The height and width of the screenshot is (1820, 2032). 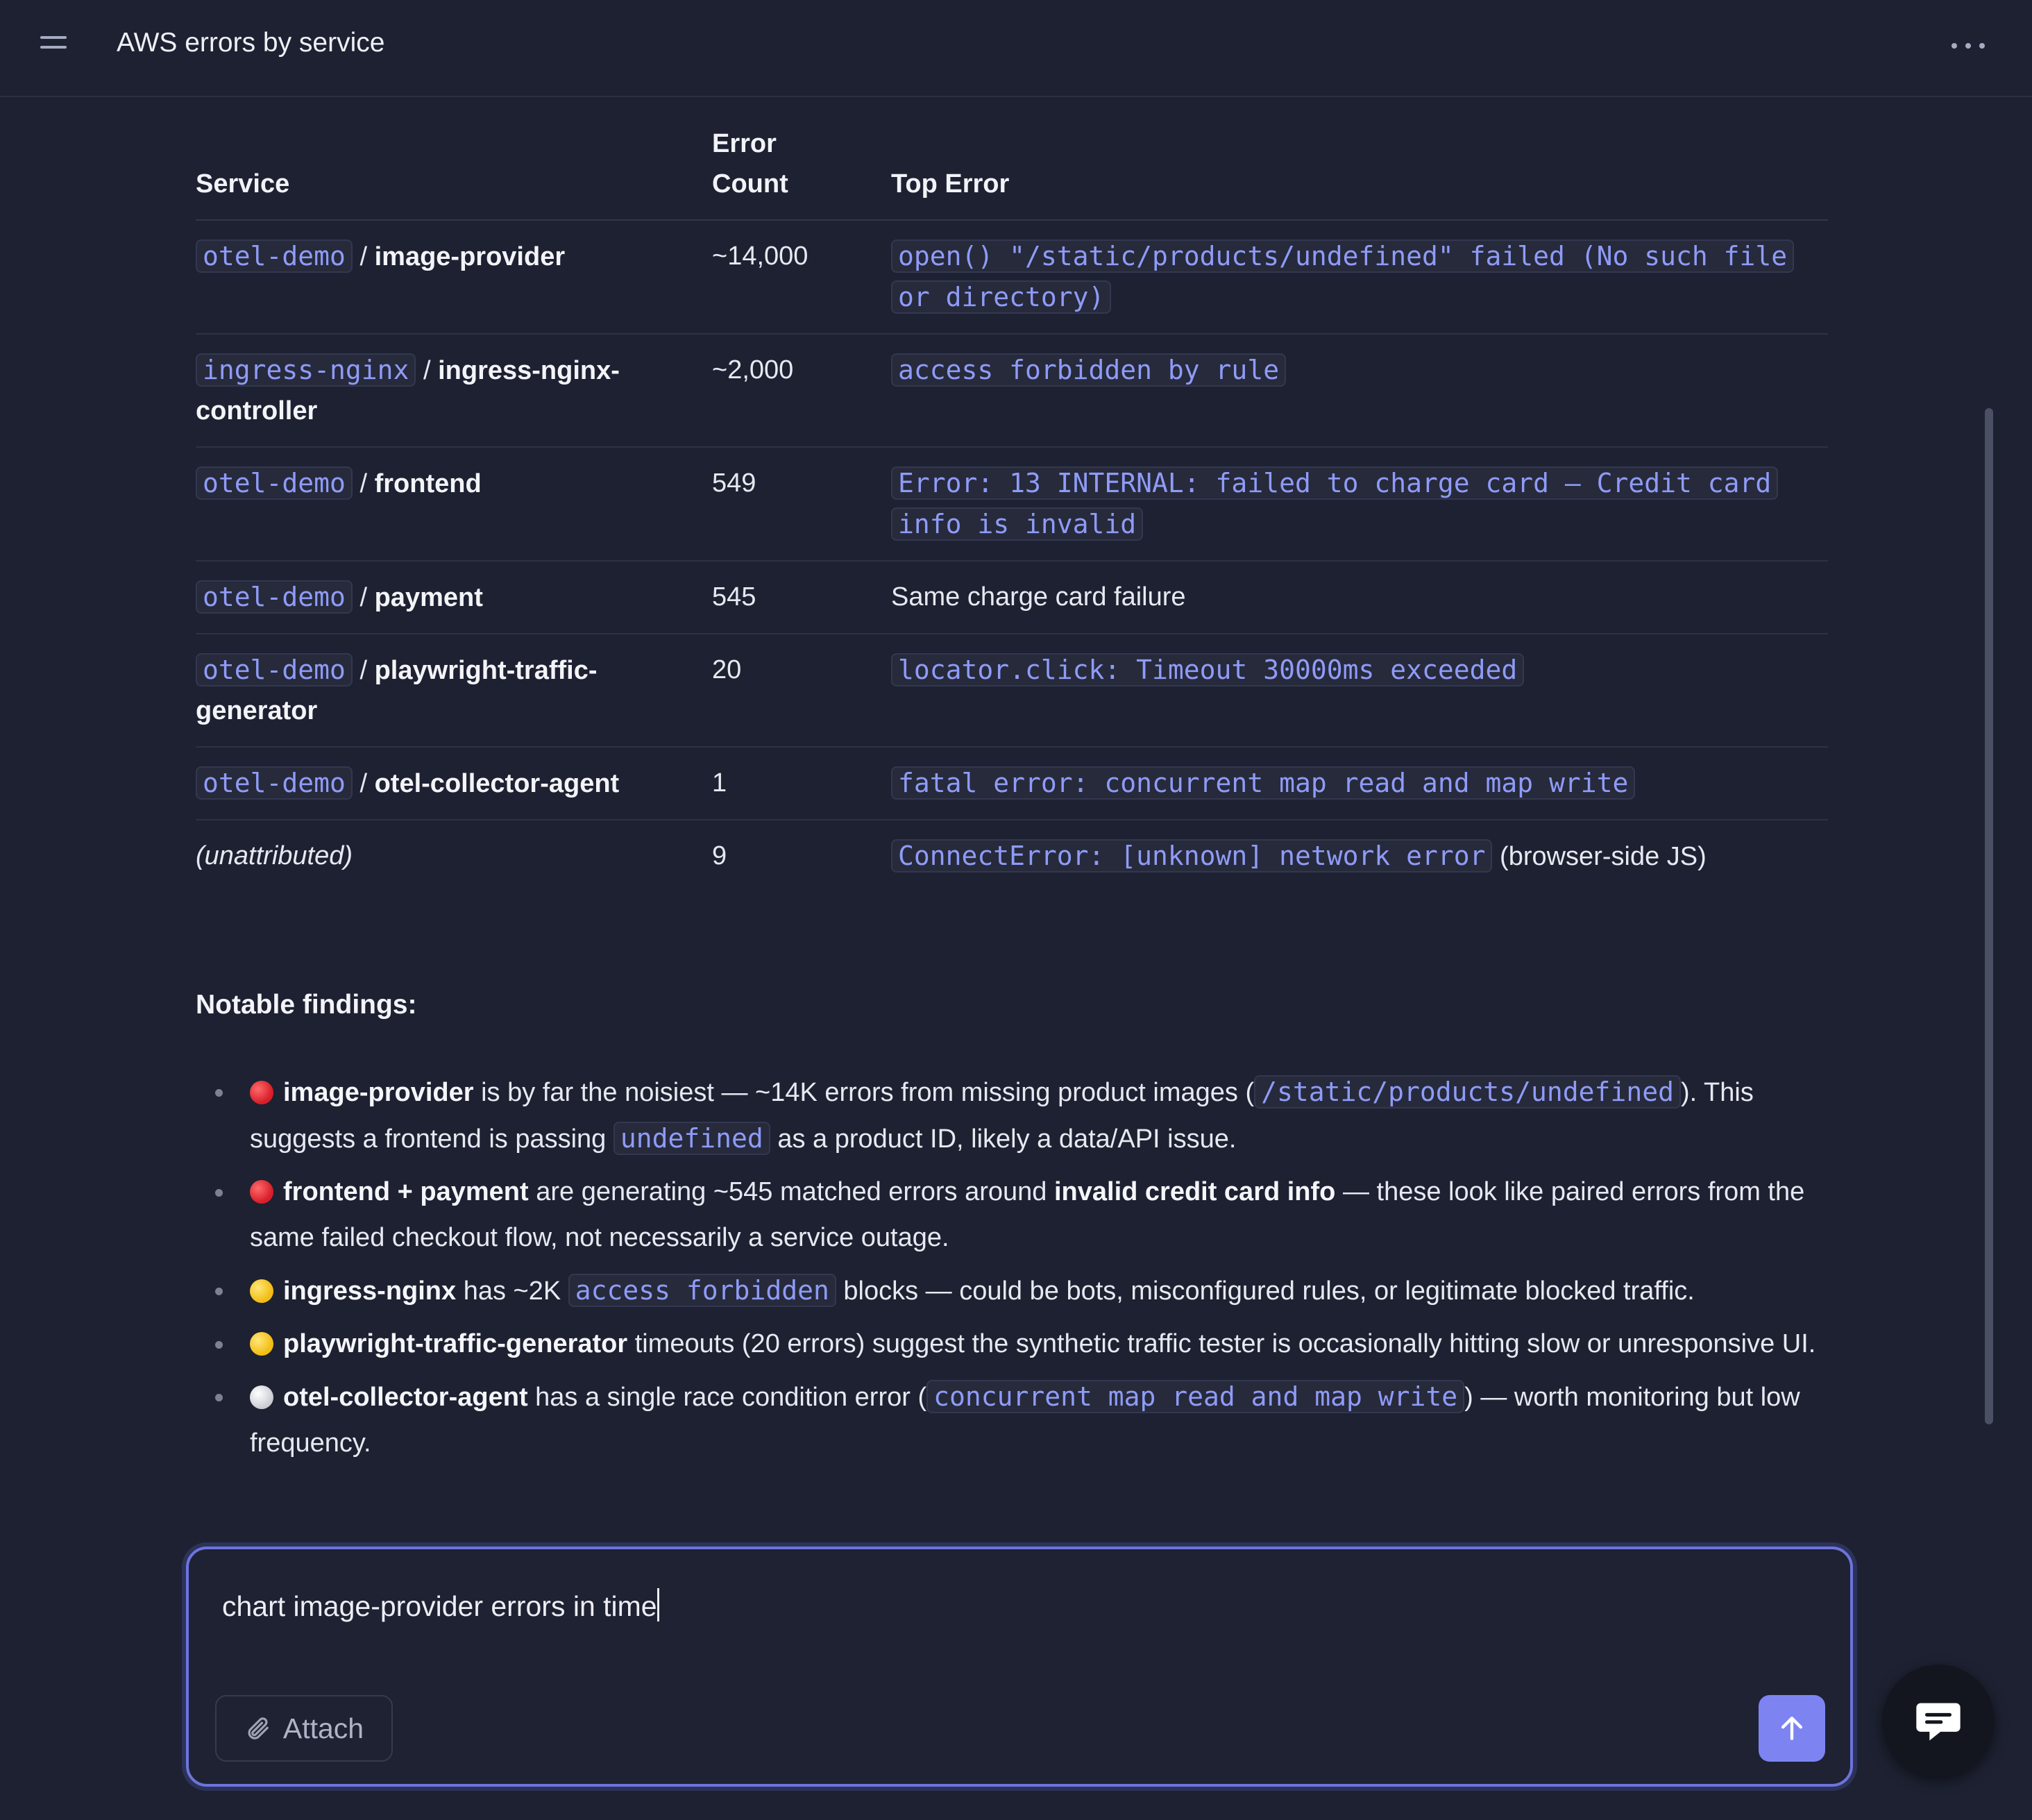 What do you see at coordinates (1089, 370) in the screenshot?
I see `top-error-code: access forbidden by rule` at bounding box center [1089, 370].